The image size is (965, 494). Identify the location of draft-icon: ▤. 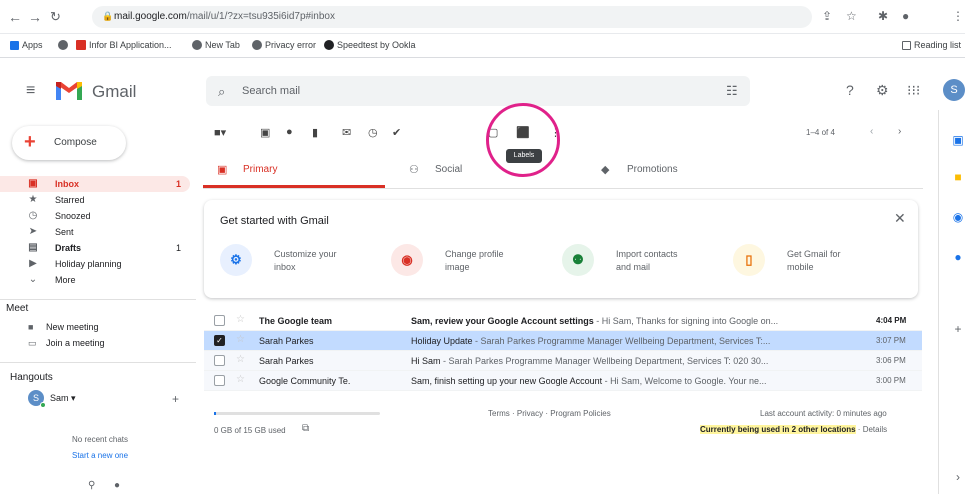
(33, 247).